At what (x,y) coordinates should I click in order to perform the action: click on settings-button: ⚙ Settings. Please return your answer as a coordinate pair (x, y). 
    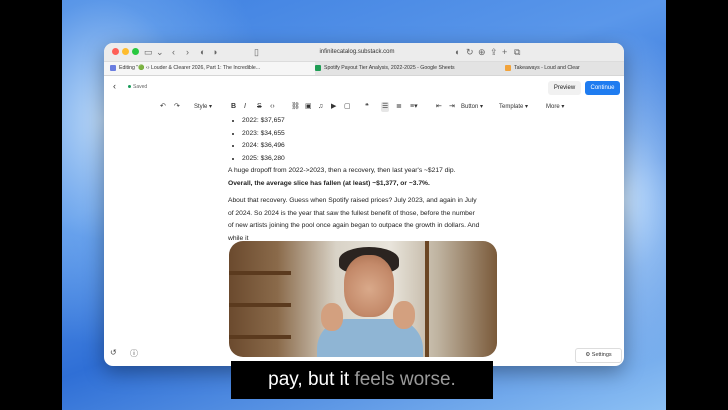
    Looking at the image, I should click on (598, 355).